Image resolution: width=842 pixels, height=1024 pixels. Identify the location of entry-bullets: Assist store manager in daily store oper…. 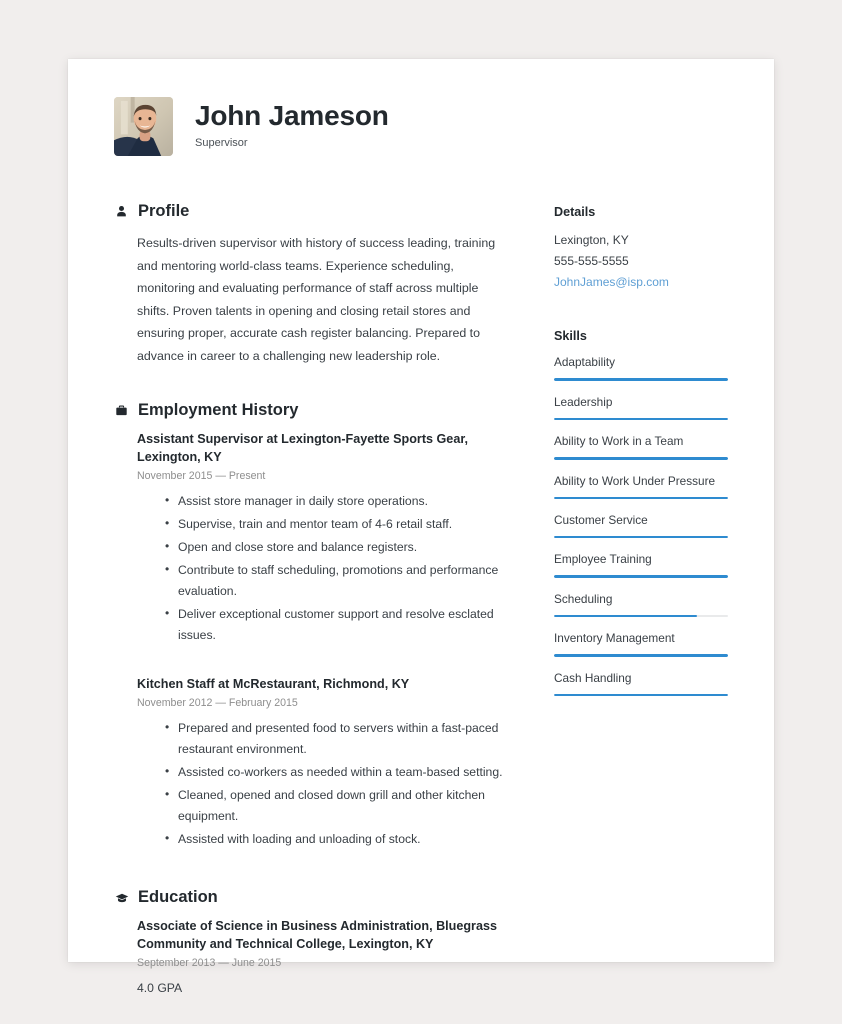
(327, 568).